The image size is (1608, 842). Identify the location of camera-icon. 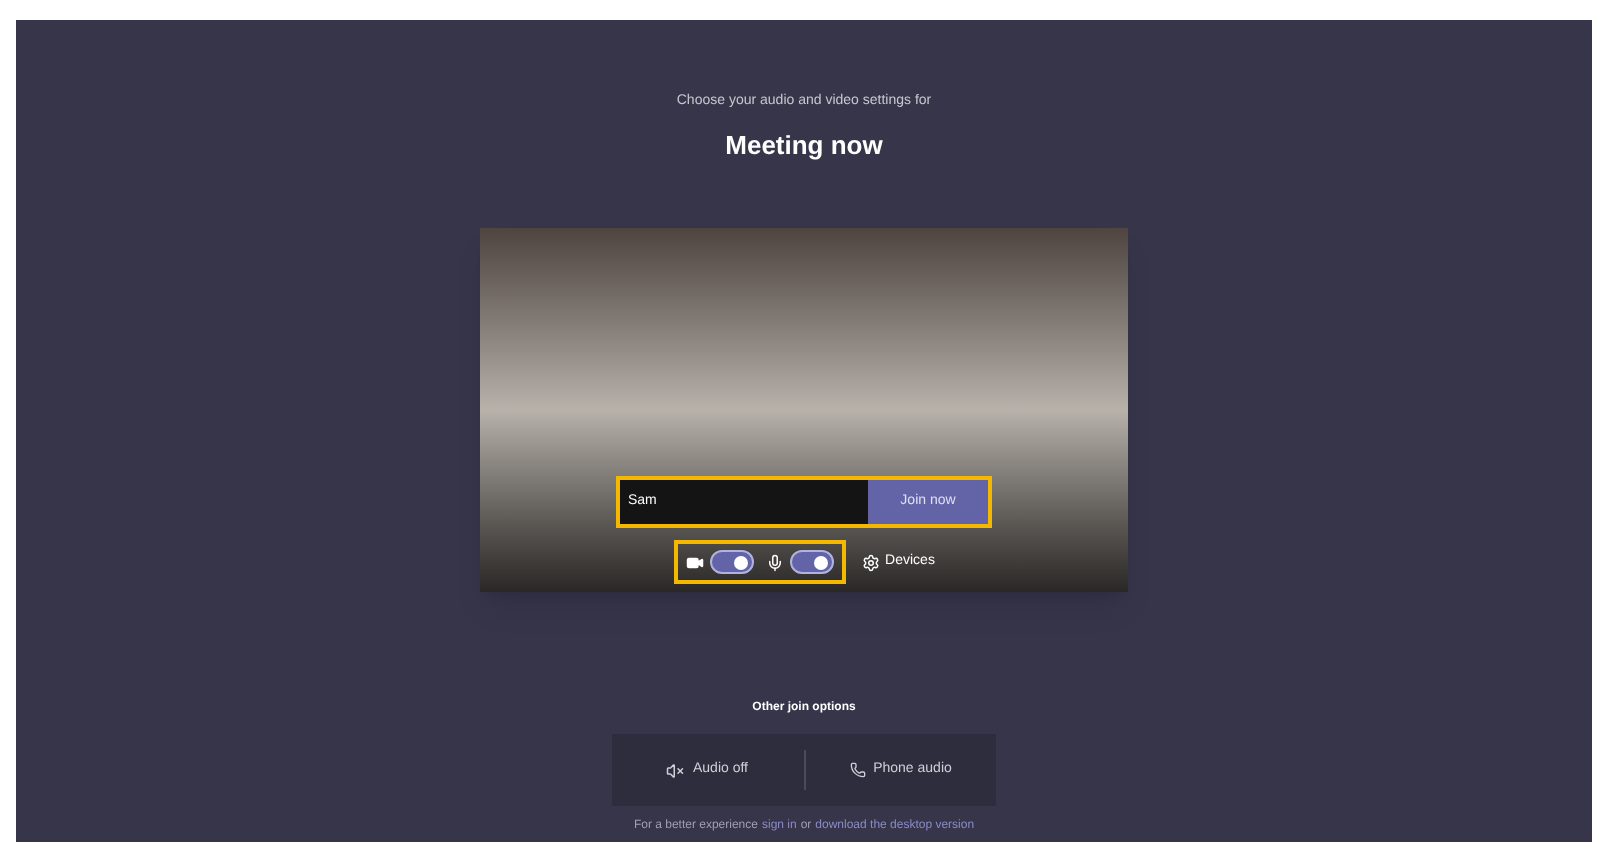
(694, 562).